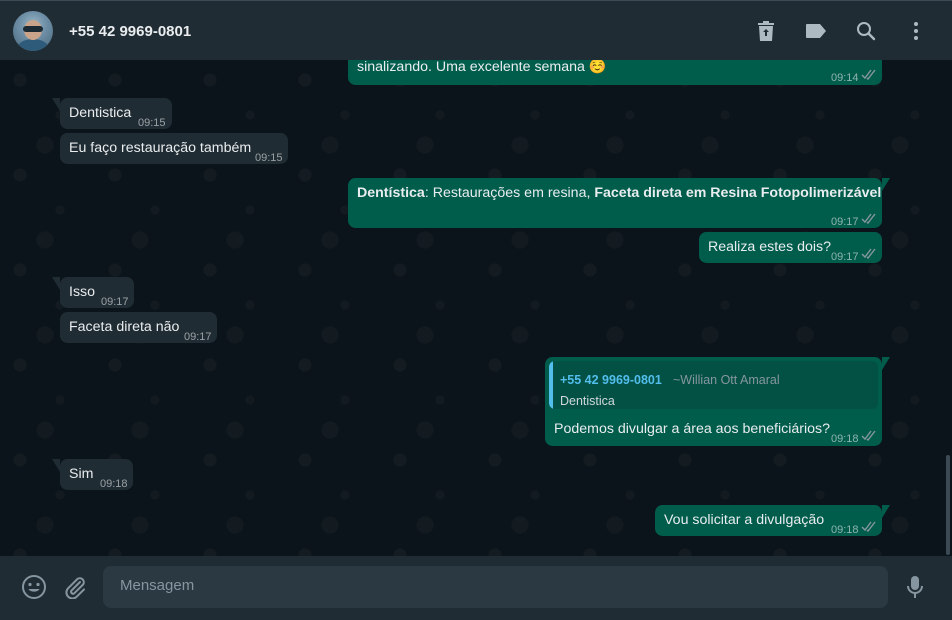 The width and height of the screenshot is (952, 620). Describe the element at coordinates (97, 292) in the screenshot. I see `message-incoming: Isso 09:17` at that location.